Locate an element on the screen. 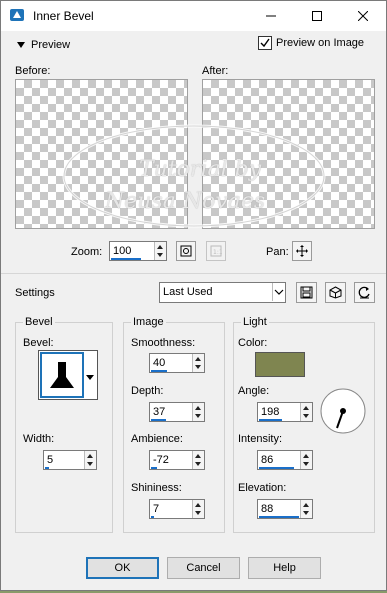 The height and width of the screenshot is (593, 387). shininess-label: Shininess: is located at coordinates (156, 488).